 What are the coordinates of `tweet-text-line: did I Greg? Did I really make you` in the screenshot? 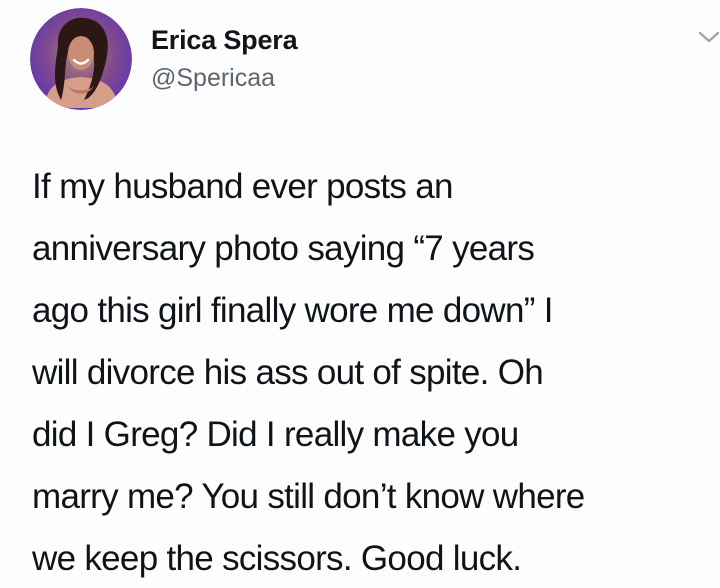 It's located at (275, 434).